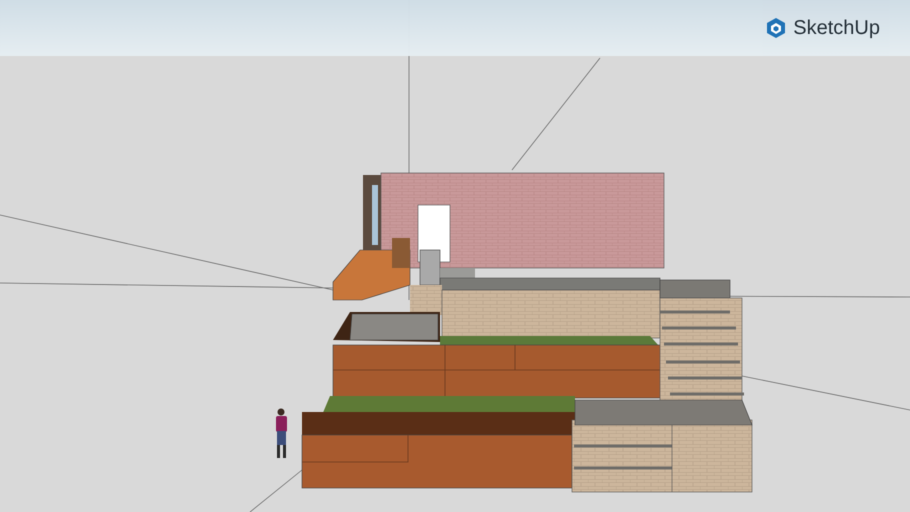 This screenshot has width=910, height=512. What do you see at coordinates (836, 28) in the screenshot?
I see `brand-name: SketchUp` at bounding box center [836, 28].